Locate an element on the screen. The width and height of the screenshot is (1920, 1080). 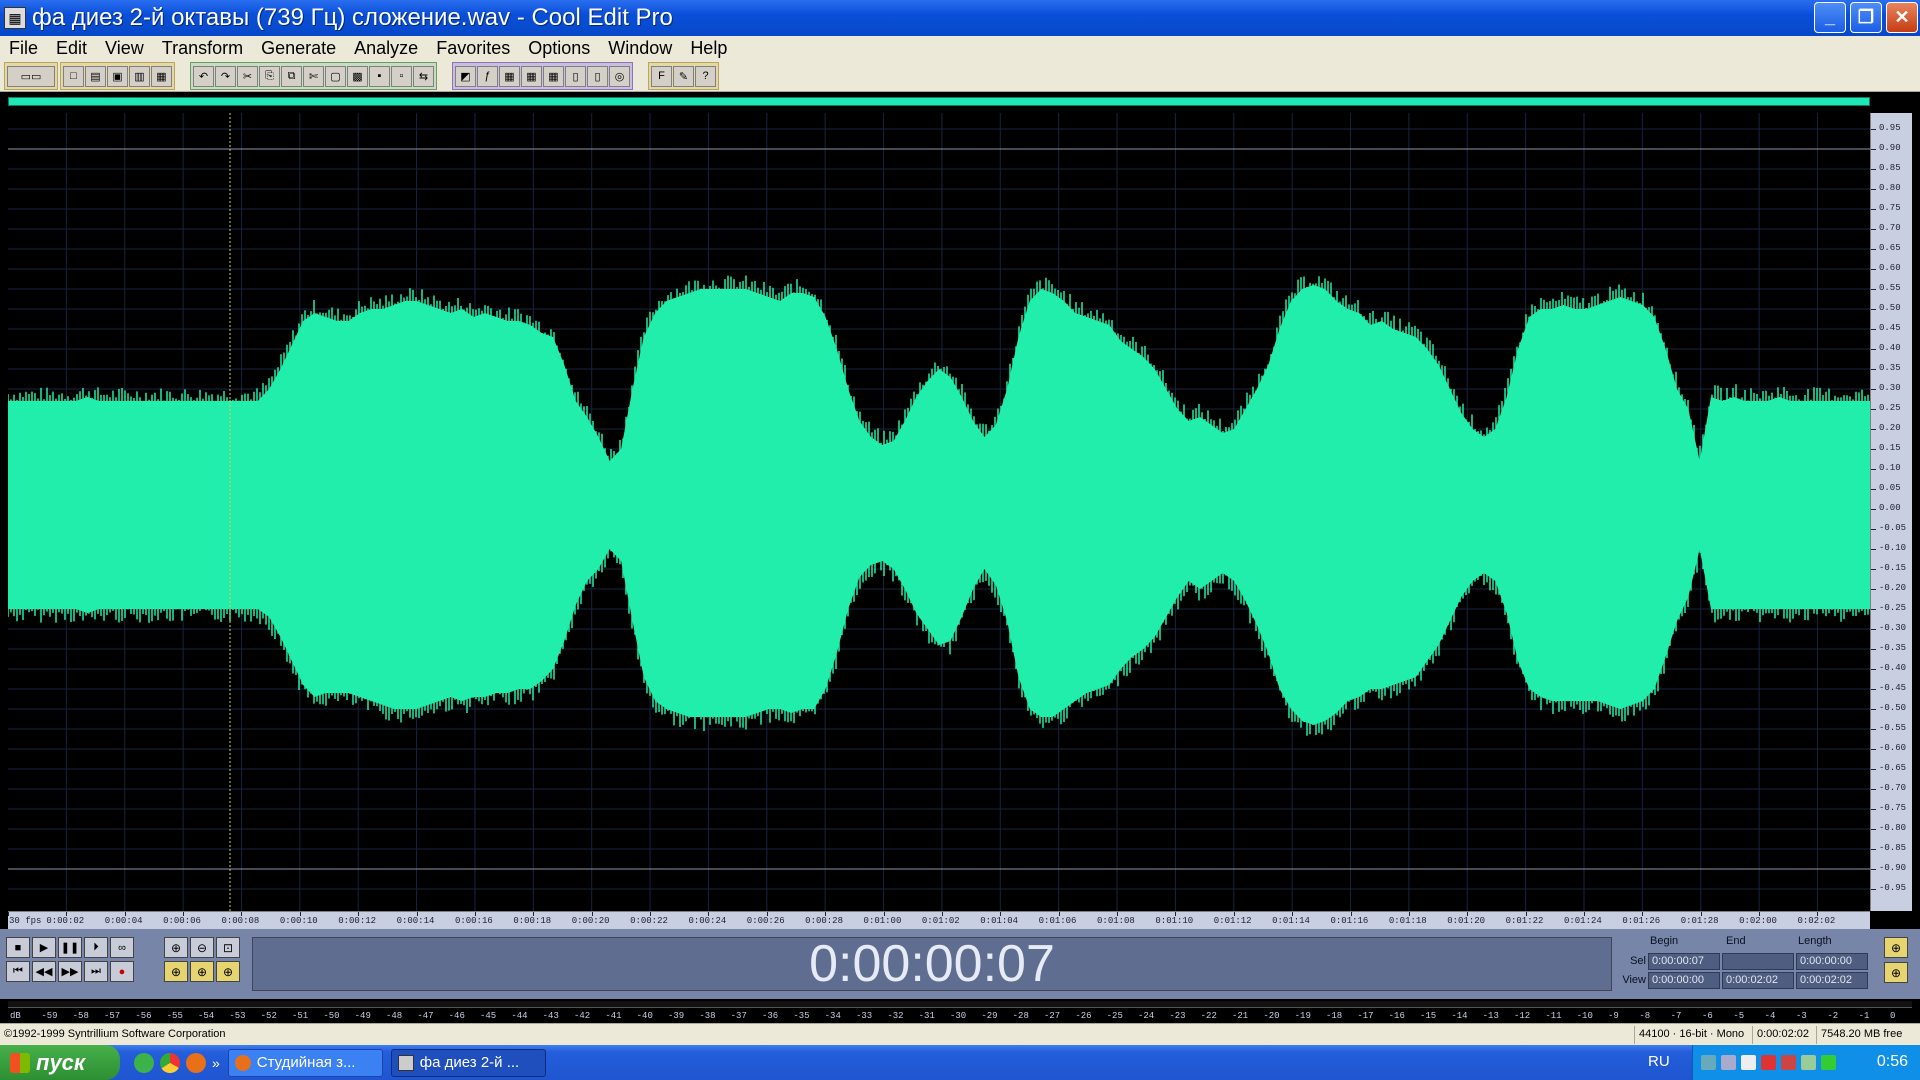
grid-icon: ▦ is located at coordinates (509, 76).